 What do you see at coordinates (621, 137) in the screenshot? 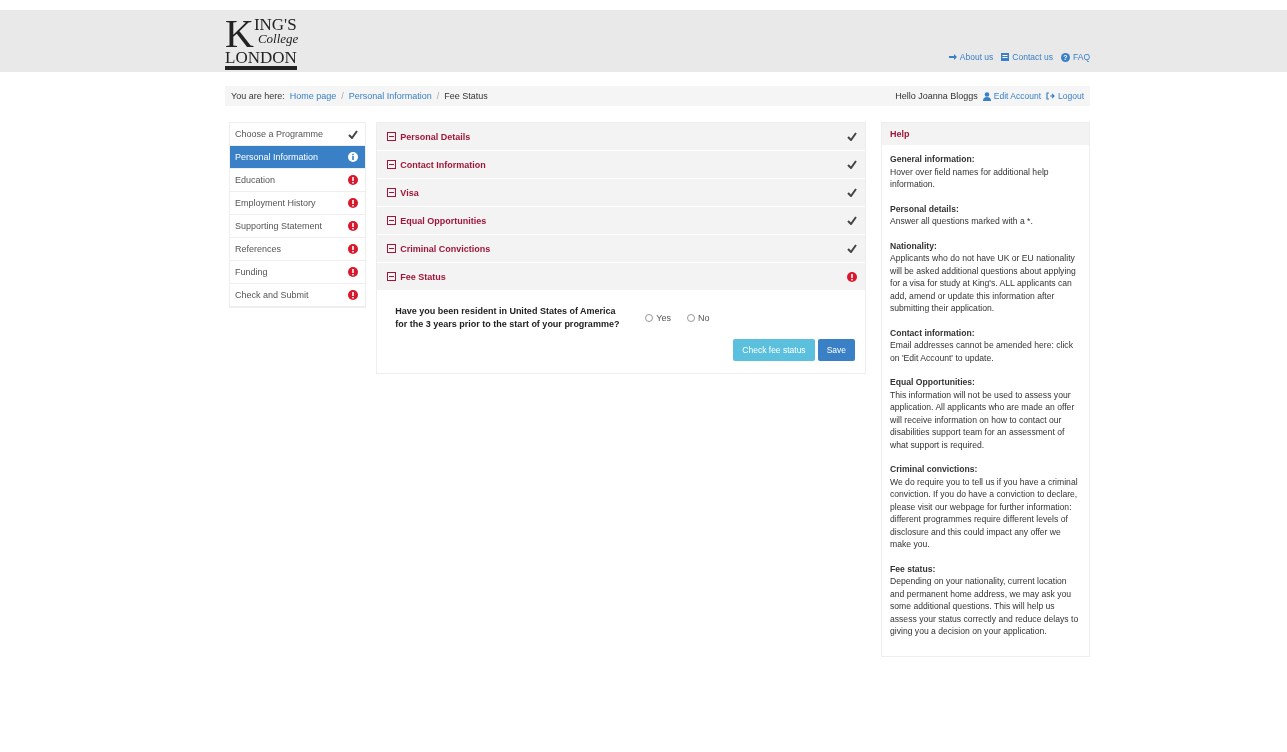
I see `section-header: Personal Details` at bounding box center [621, 137].